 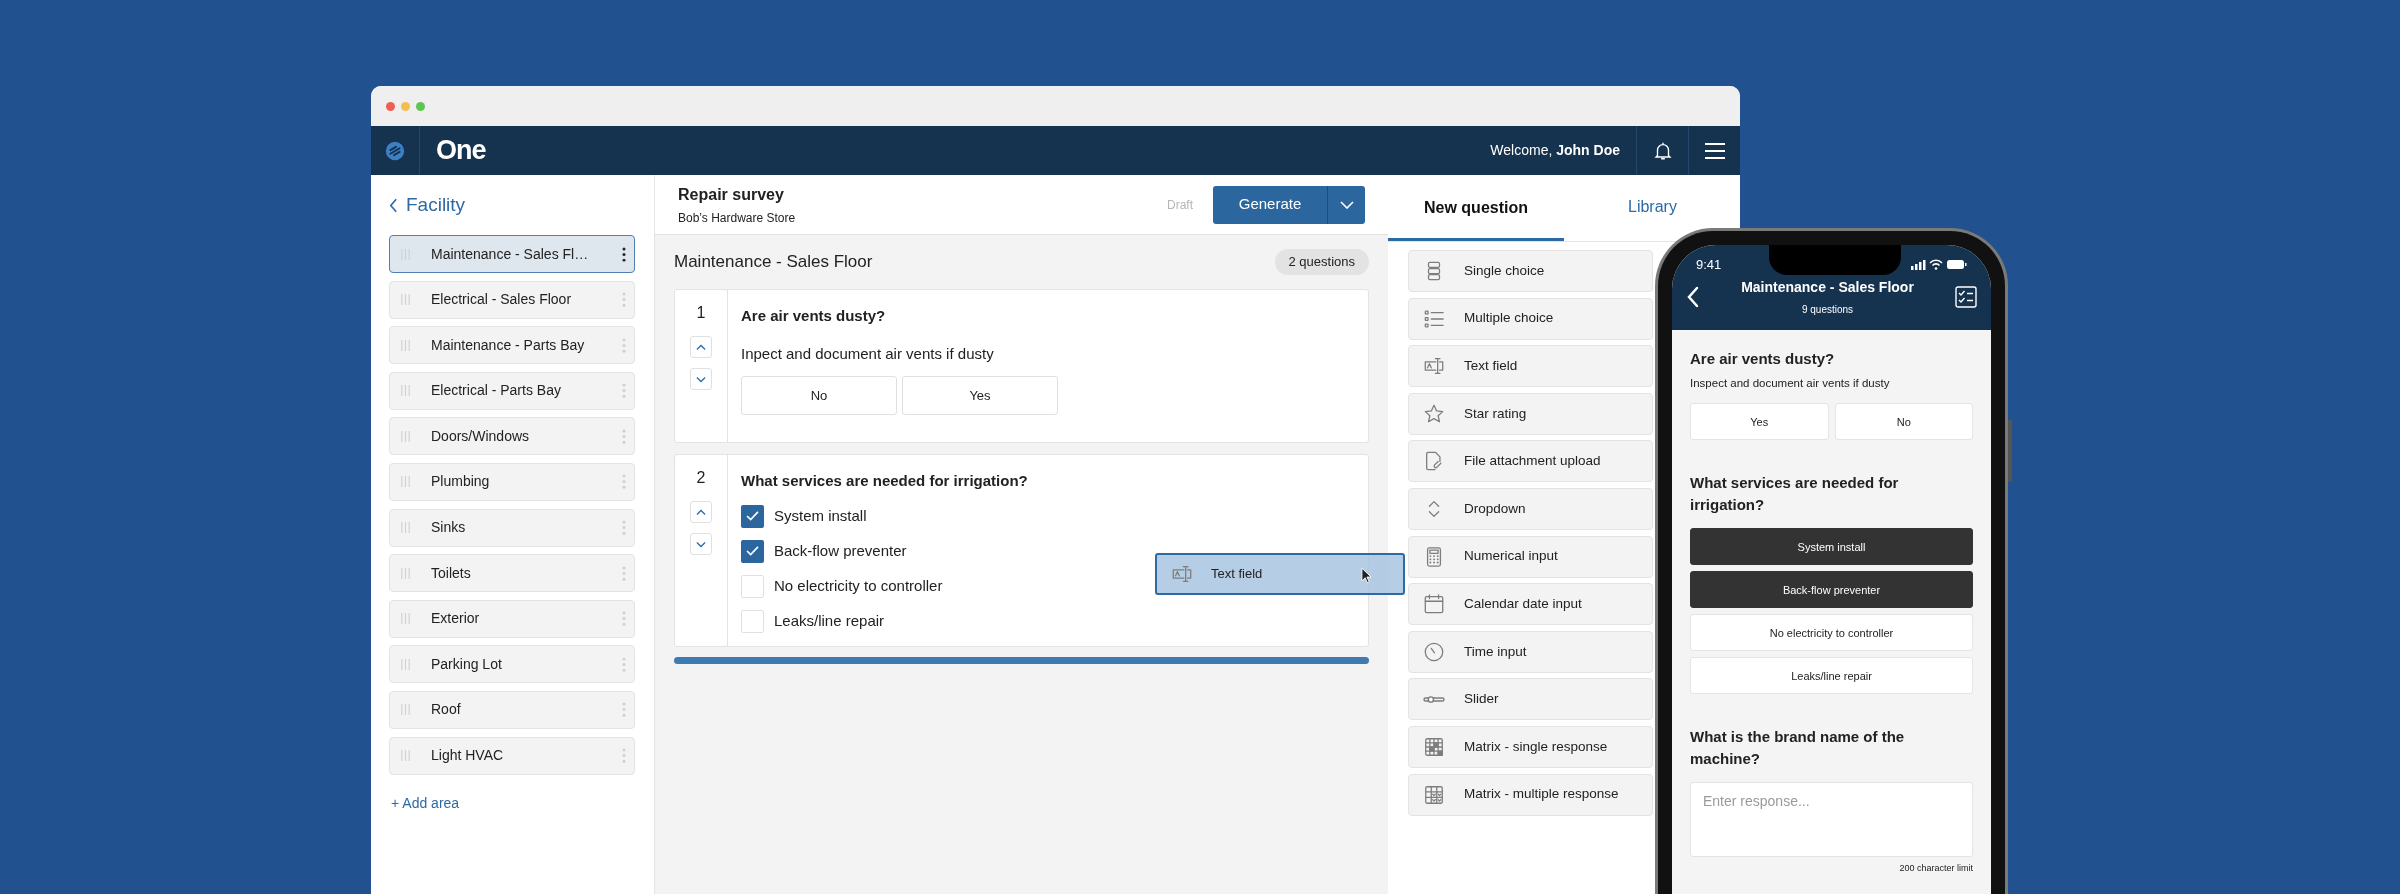 What do you see at coordinates (1827, 310) in the screenshot?
I see `phone-subtitle: 9 questions` at bounding box center [1827, 310].